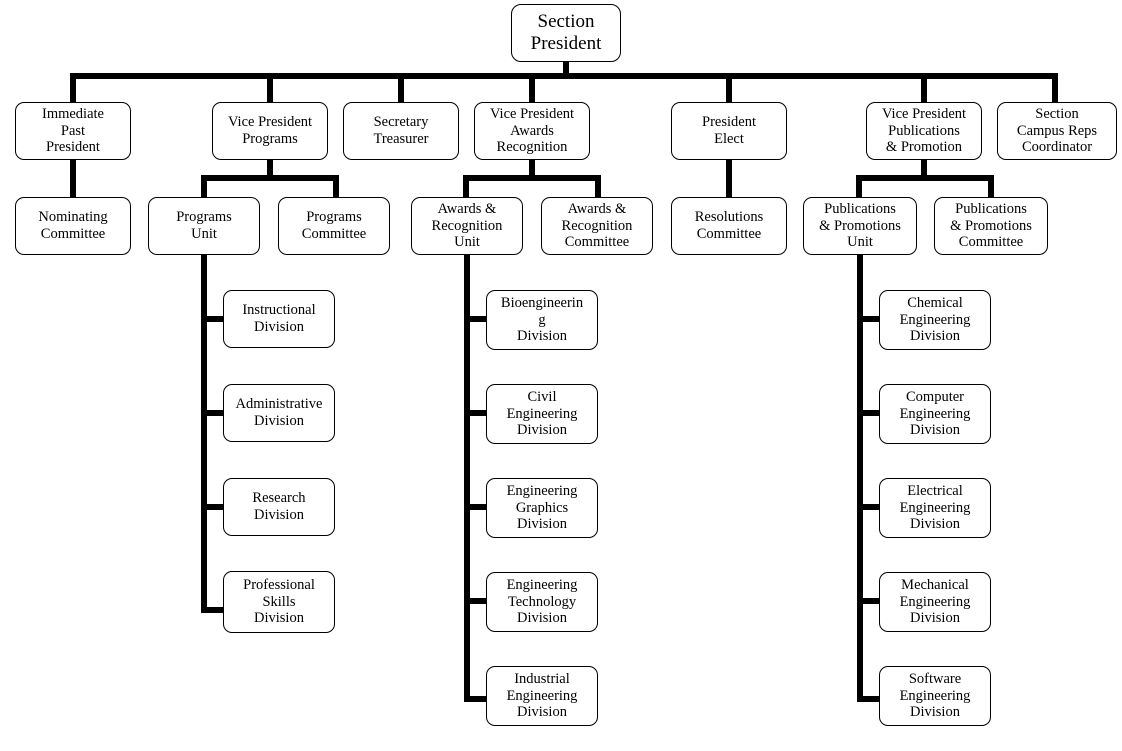 The height and width of the screenshot is (751, 1122). I want to click on node-section-campus-reps-coordinator: Section Campus Reps Coordinator, so click(1057, 131).